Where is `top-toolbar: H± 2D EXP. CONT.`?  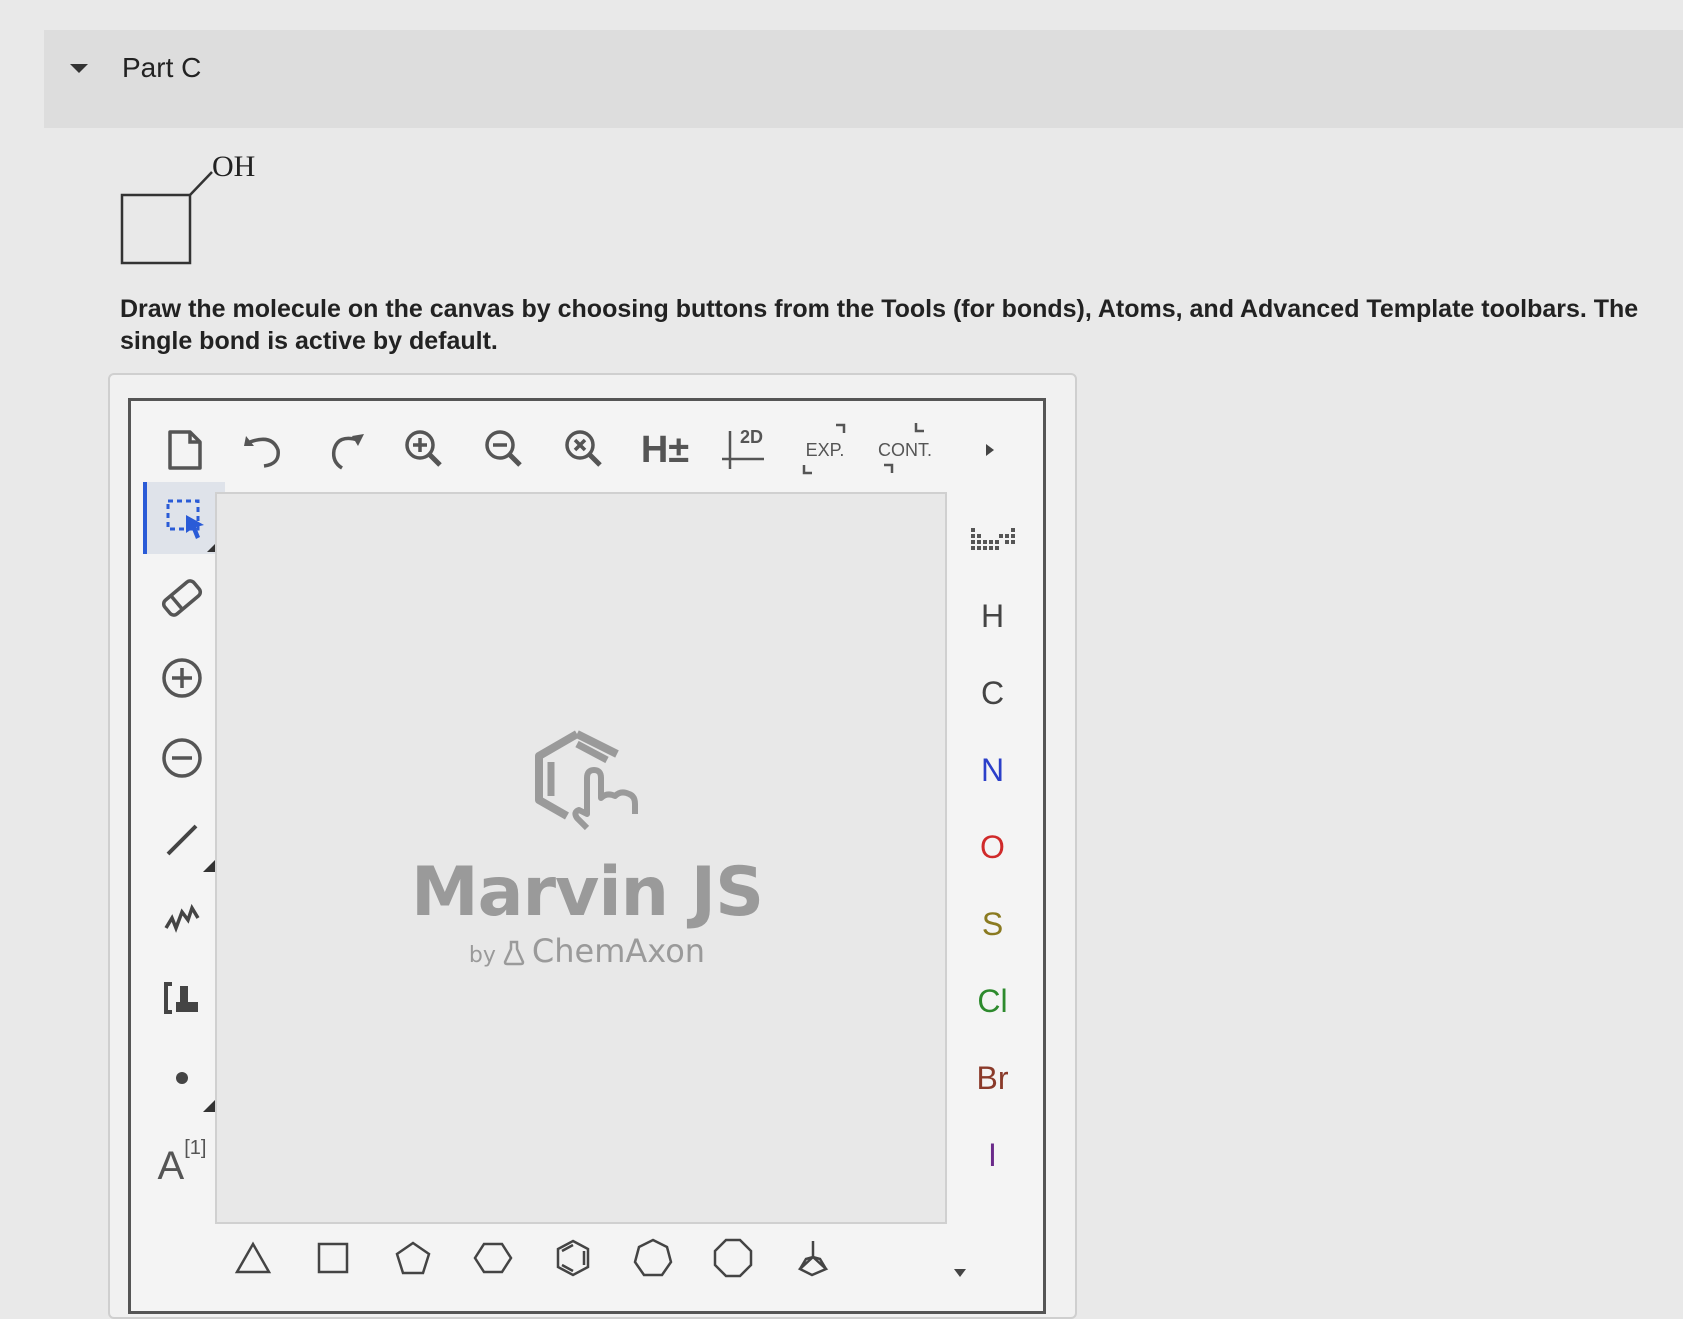 top-toolbar: H± 2D EXP. CONT. is located at coordinates (590, 450).